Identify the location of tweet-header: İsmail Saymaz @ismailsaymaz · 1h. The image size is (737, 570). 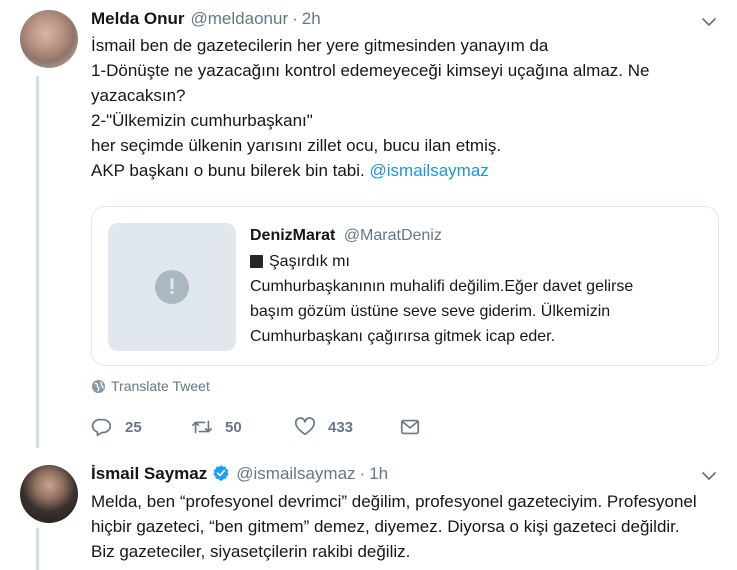
(414, 473).